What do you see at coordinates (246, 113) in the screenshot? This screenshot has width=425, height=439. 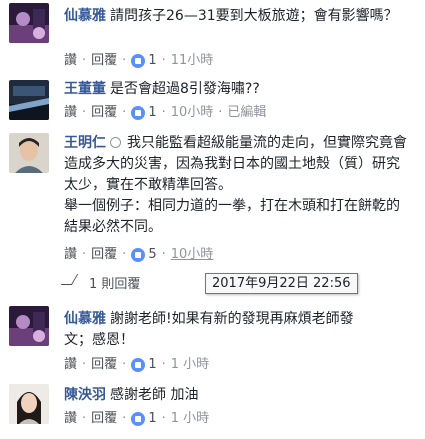 I see `edited-label: 已編輯` at bounding box center [246, 113].